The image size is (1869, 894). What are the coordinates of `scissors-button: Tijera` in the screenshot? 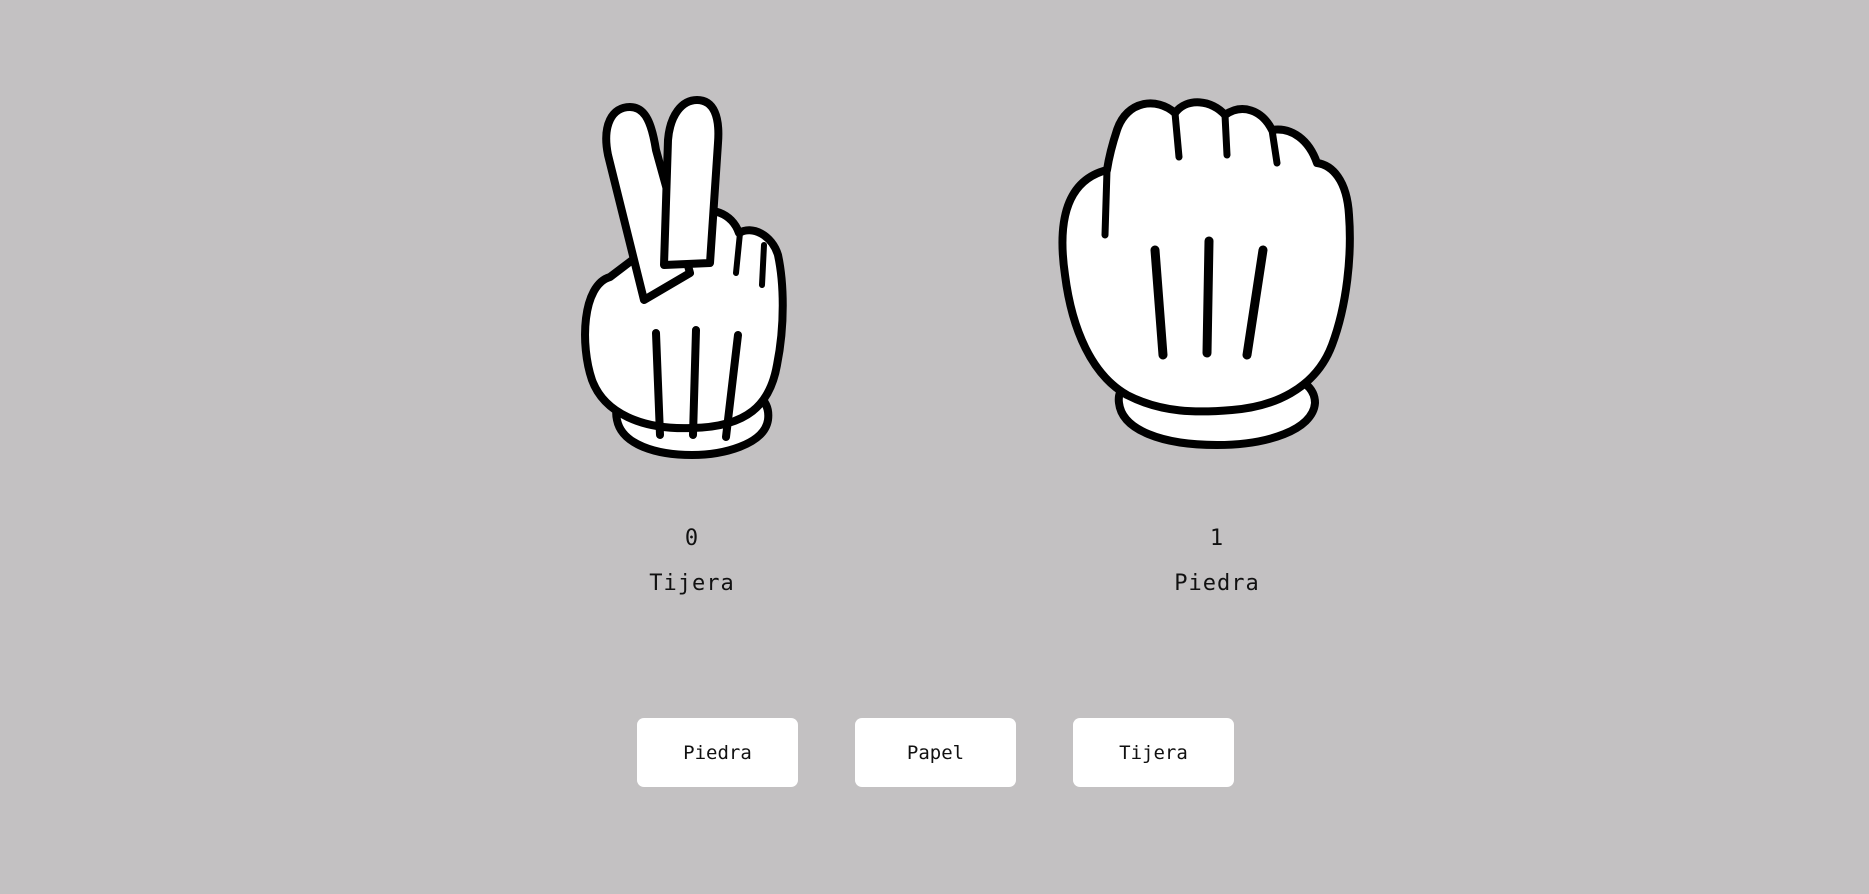 It's located at (1153, 752).